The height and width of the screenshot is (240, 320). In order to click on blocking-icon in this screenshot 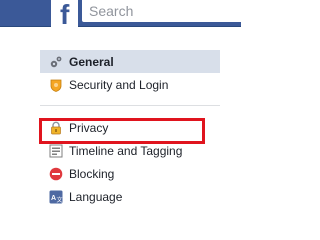, I will do `click(56, 174)`.